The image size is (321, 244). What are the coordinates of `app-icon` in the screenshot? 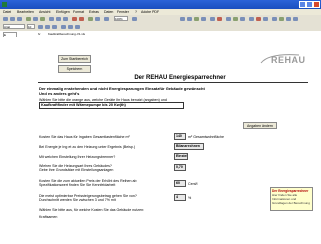 It's located at (4, 4).